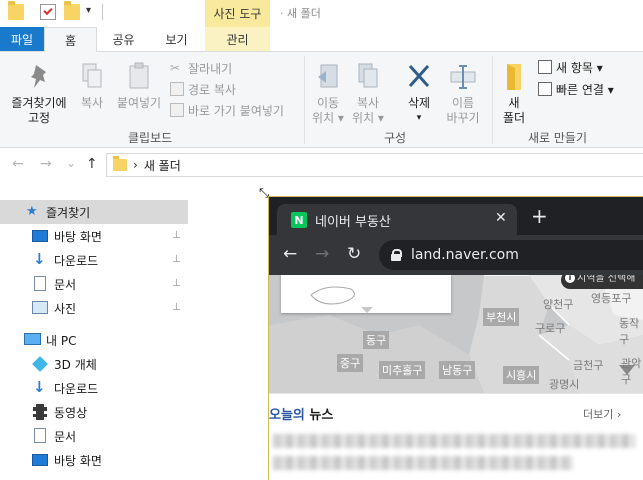 This screenshot has width=643, height=480. Describe the element at coordinates (585, 89) in the screenshot. I see `easy-access-label: 빠른 연결 ▾` at that location.